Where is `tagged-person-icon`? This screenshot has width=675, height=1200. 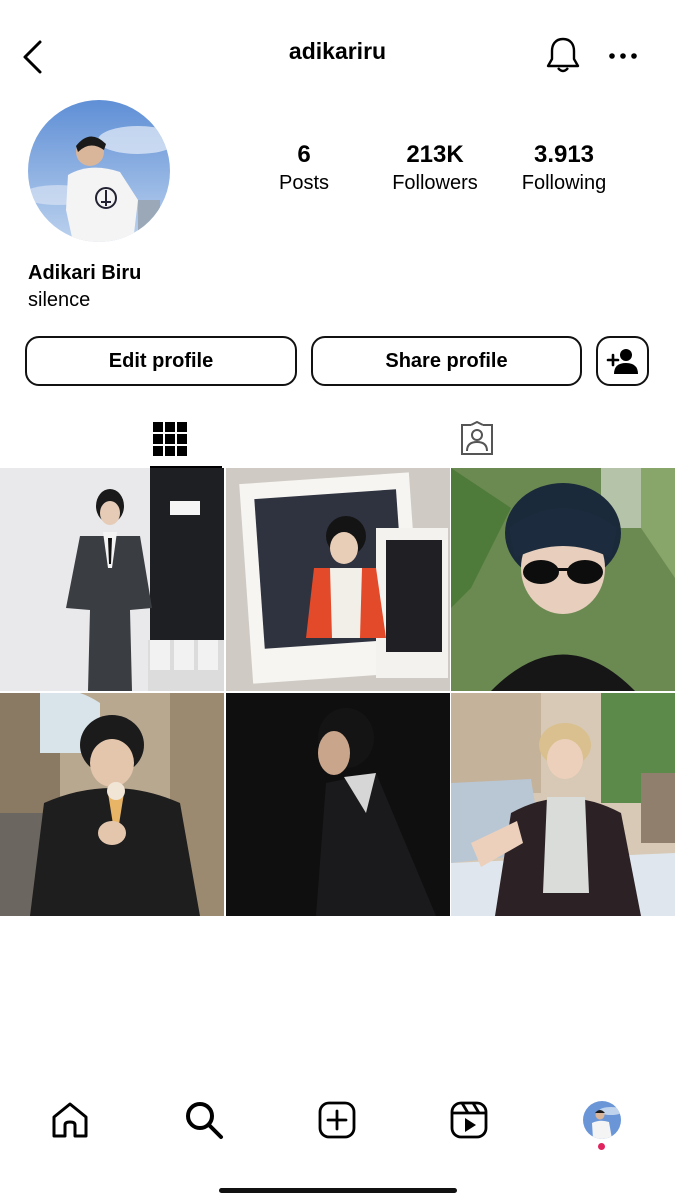
tagged-person-icon is located at coordinates (477, 438).